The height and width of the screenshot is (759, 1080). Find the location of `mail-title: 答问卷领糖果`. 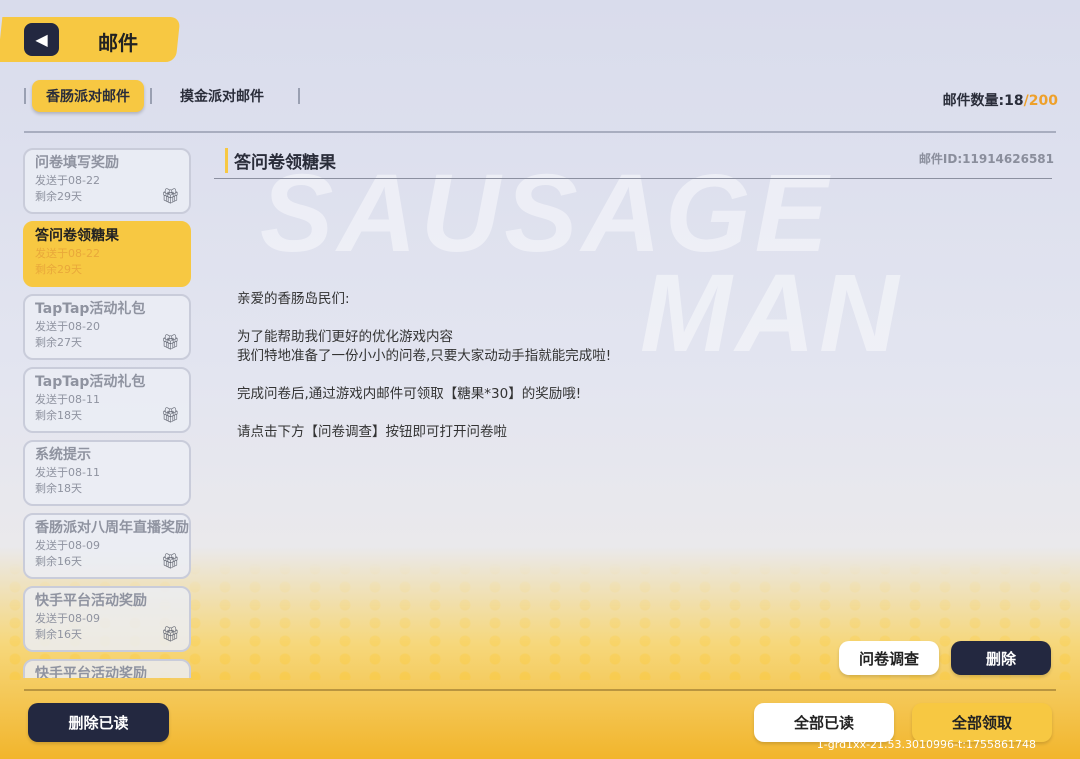

mail-title: 答问卷领糖果 is located at coordinates (77, 236).